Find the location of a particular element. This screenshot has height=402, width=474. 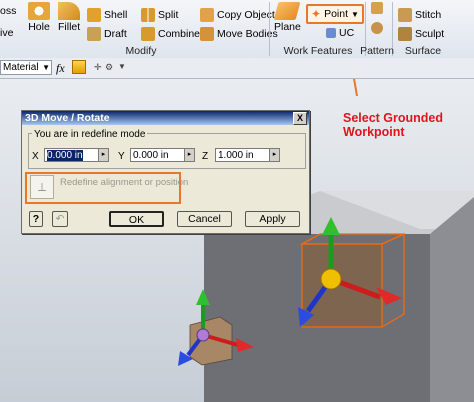

loft-partial-label: oss is located at coordinates (8, 11).